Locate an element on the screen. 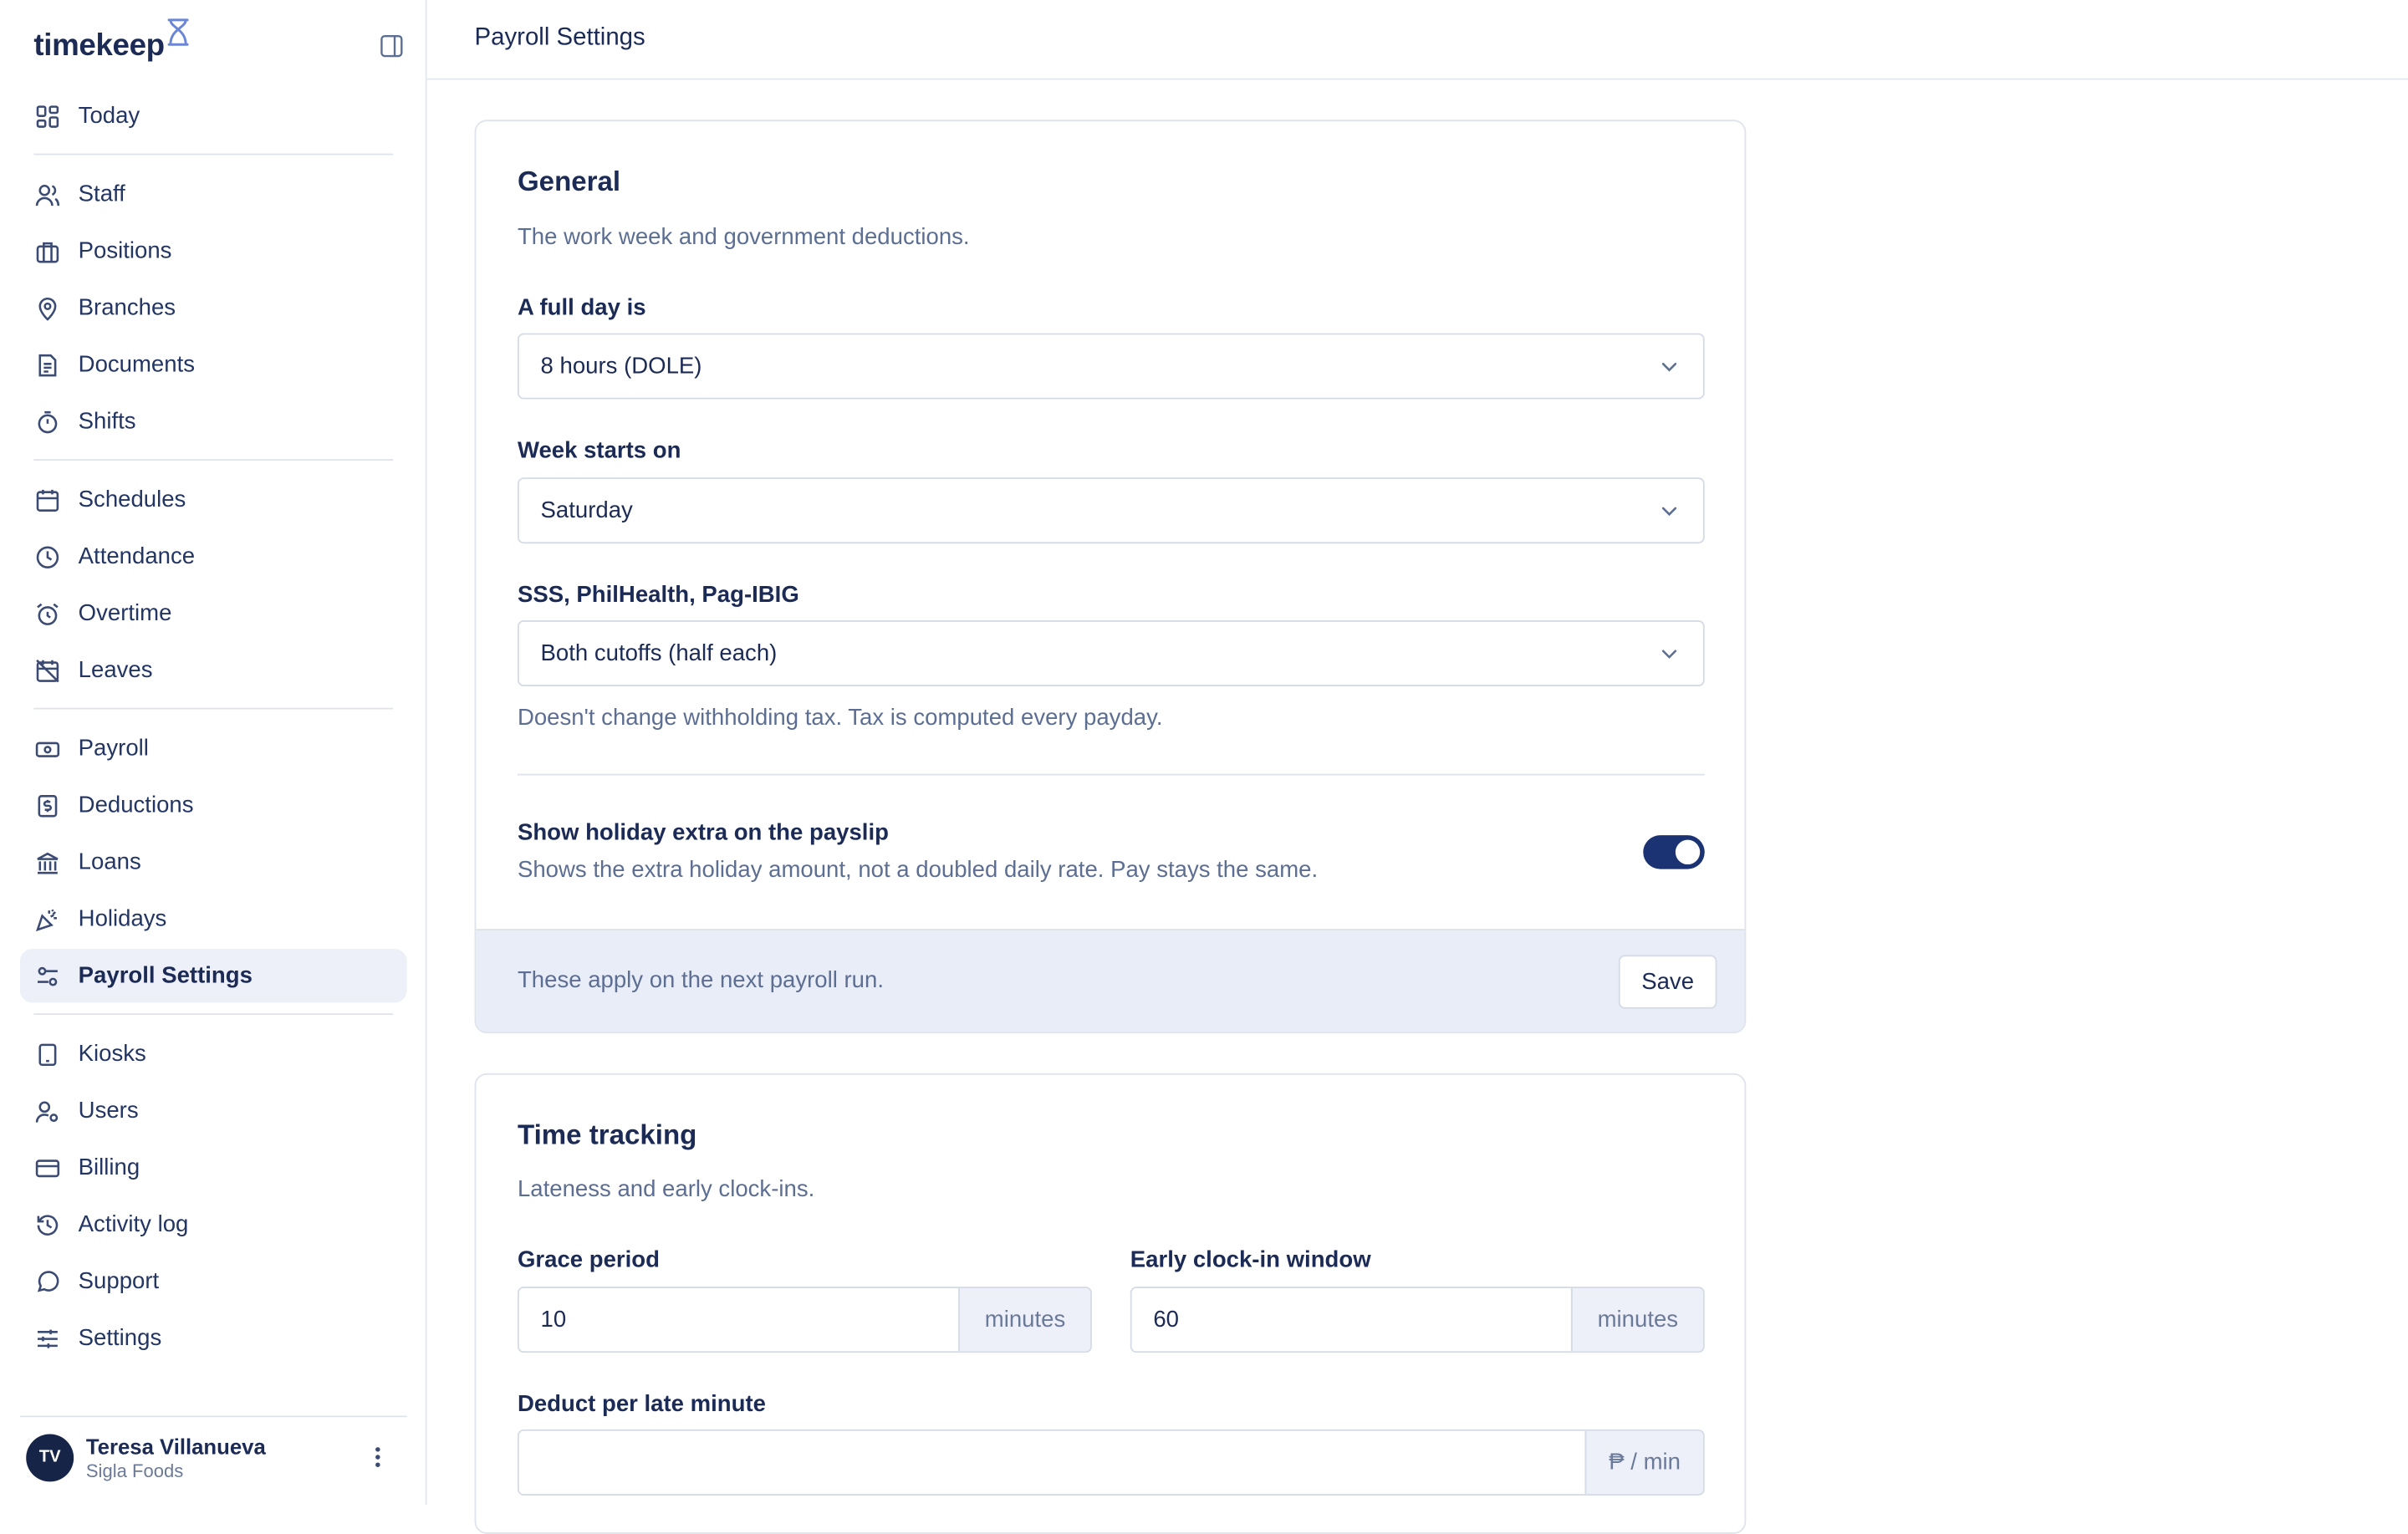 This screenshot has width=2408, height=1534. sidebar-item-attendance: Attendance is located at coordinates (213, 557).